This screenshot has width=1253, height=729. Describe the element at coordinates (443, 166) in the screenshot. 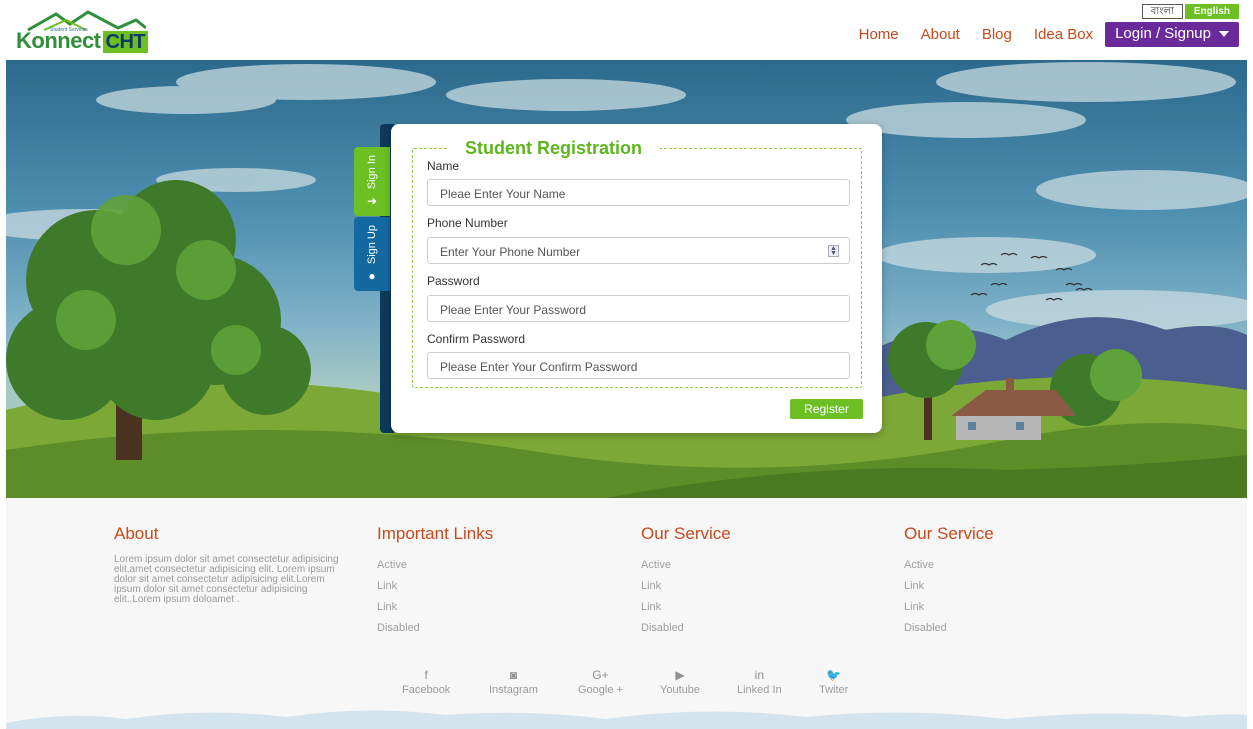

I see `name-label: Name` at that location.